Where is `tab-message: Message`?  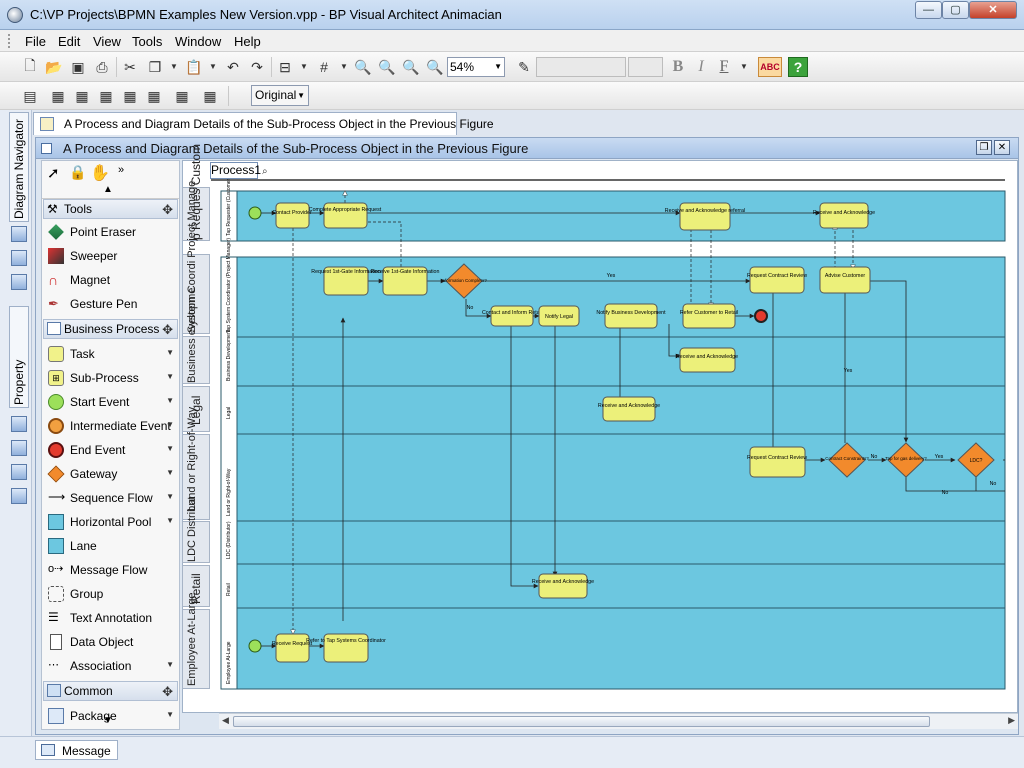
tab-message: Message is located at coordinates (76, 750).